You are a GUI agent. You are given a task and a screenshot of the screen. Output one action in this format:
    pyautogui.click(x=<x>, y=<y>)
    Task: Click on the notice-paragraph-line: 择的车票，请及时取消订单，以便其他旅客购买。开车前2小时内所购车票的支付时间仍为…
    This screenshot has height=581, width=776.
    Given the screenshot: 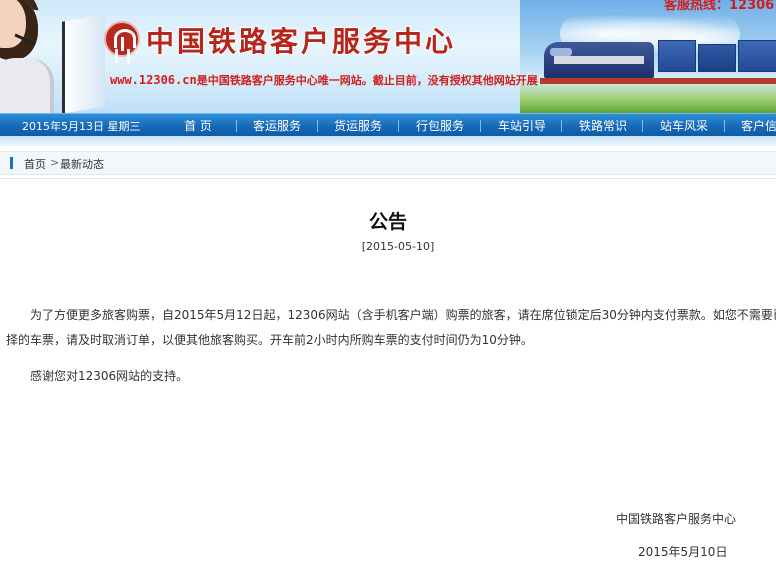 What is the action you would take?
    pyautogui.click(x=269, y=340)
    